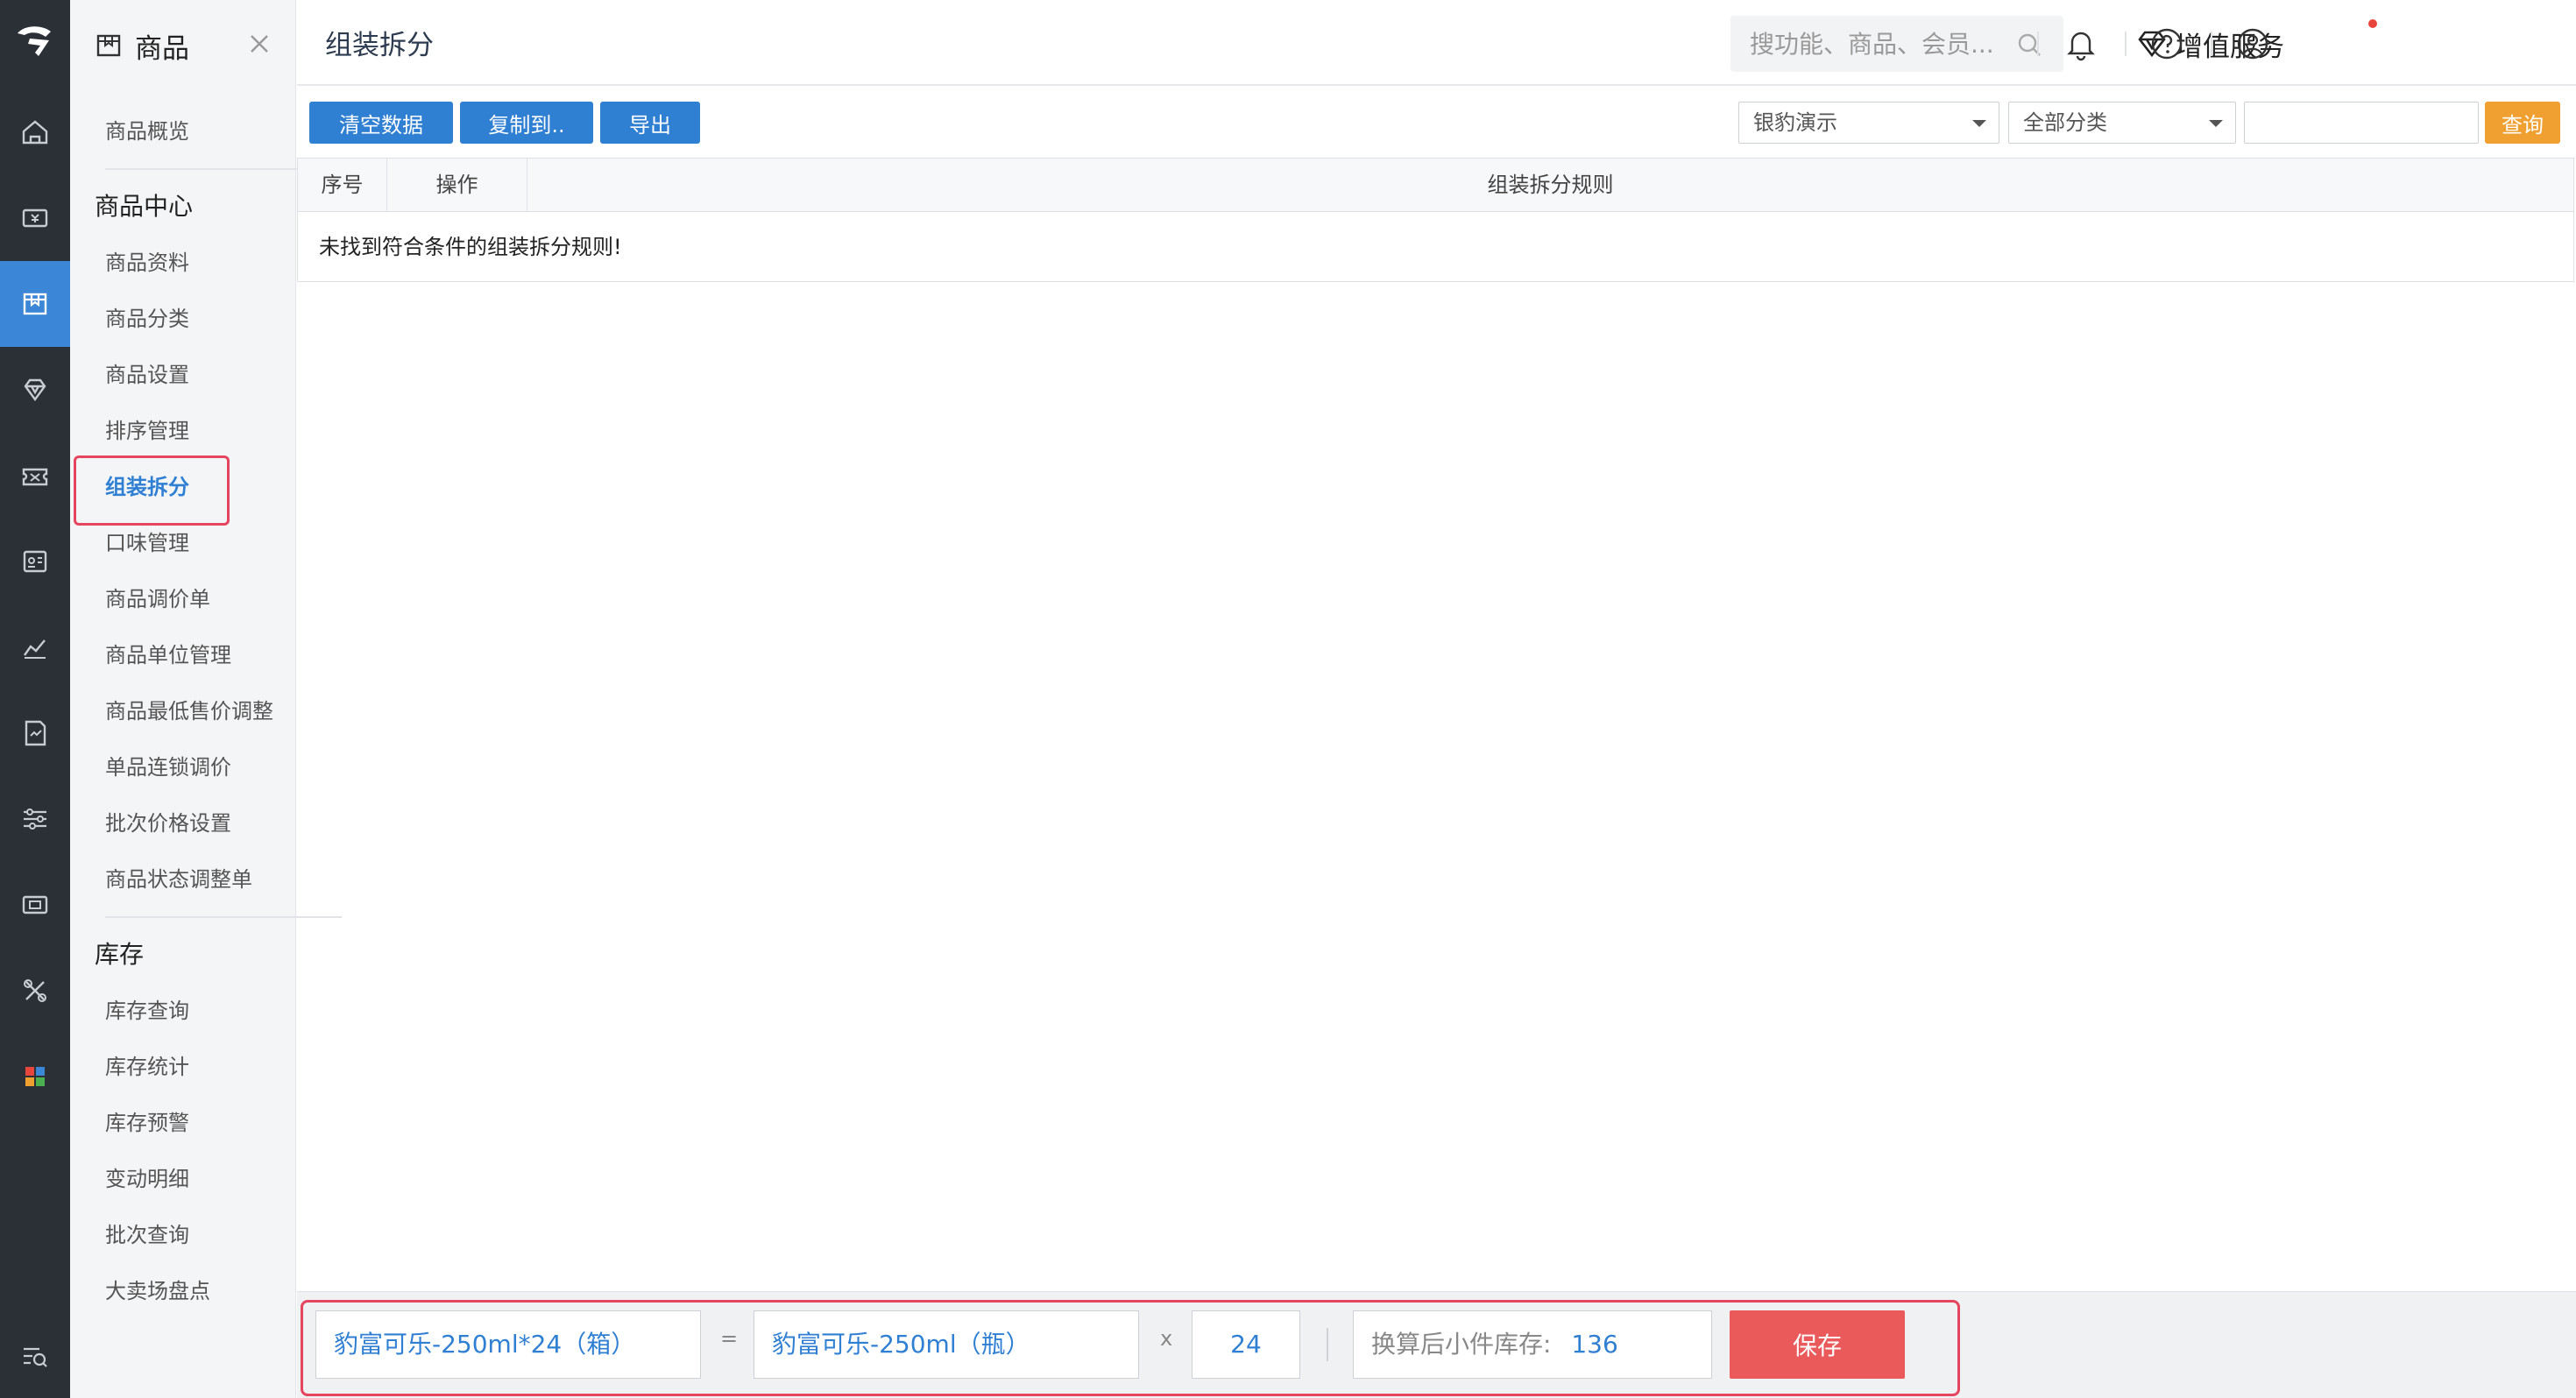  What do you see at coordinates (946, 1344) in the screenshot?
I see `small-item-field: 豹富可乐-250ml（瓶）` at bounding box center [946, 1344].